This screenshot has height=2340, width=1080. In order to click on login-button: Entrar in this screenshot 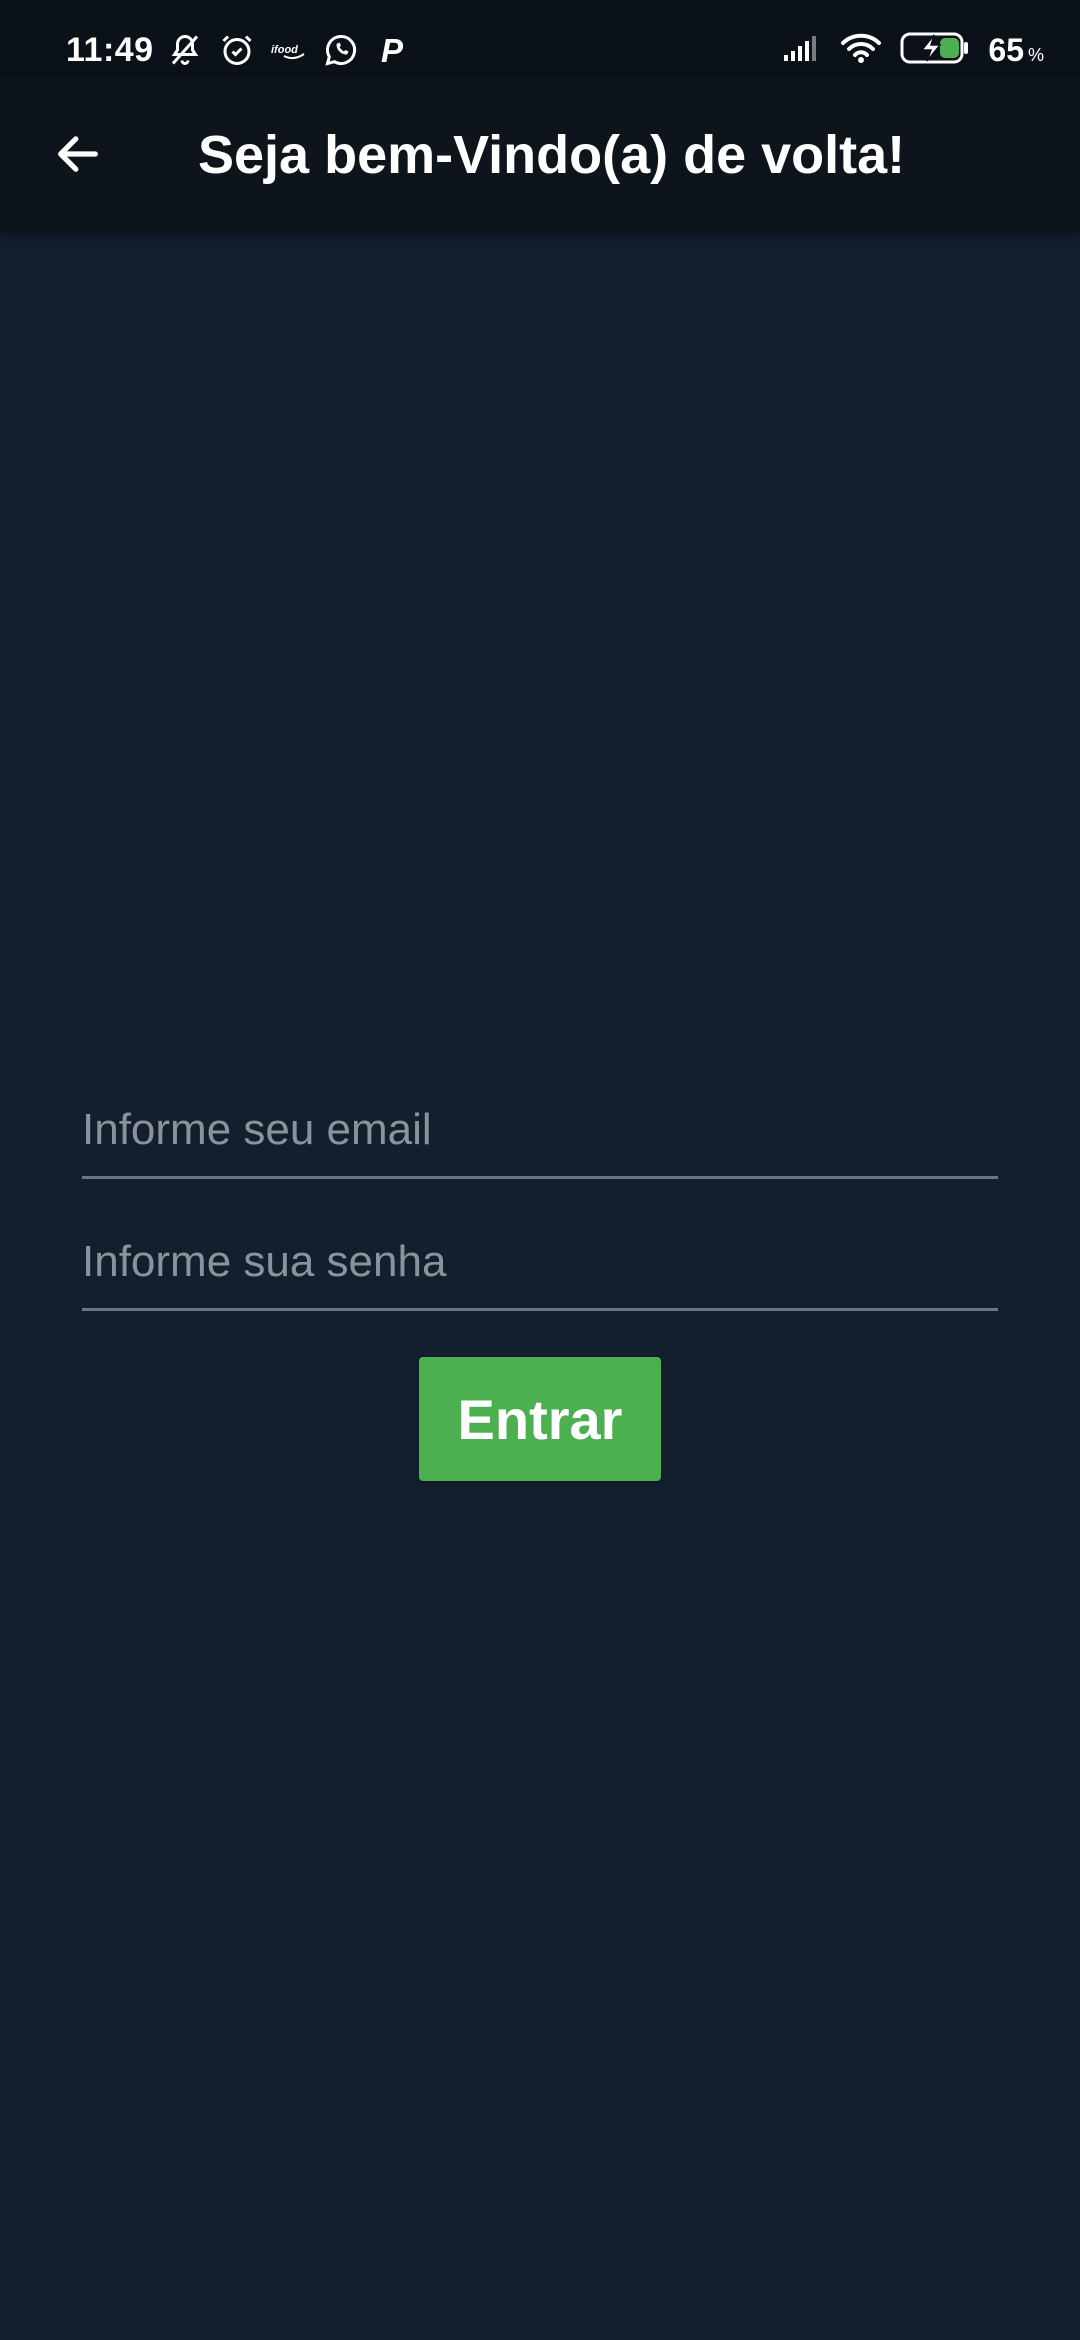, I will do `click(540, 1419)`.